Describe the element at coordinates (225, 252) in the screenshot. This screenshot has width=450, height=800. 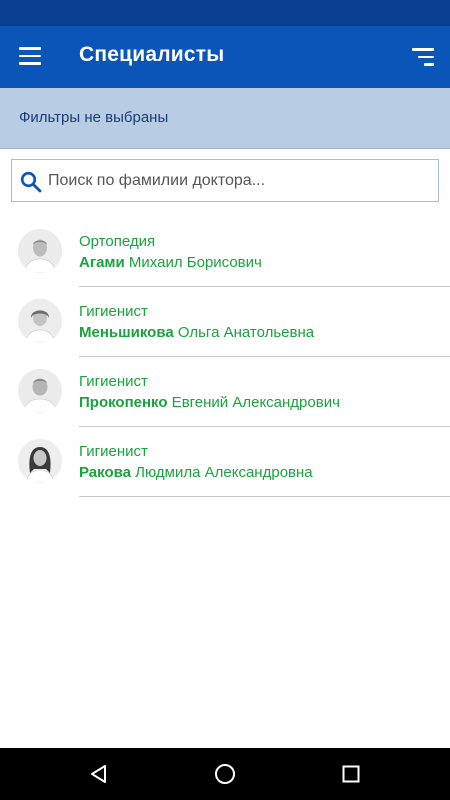
I see `list-item: Ортопедия Агами Михаил Борисович` at that location.